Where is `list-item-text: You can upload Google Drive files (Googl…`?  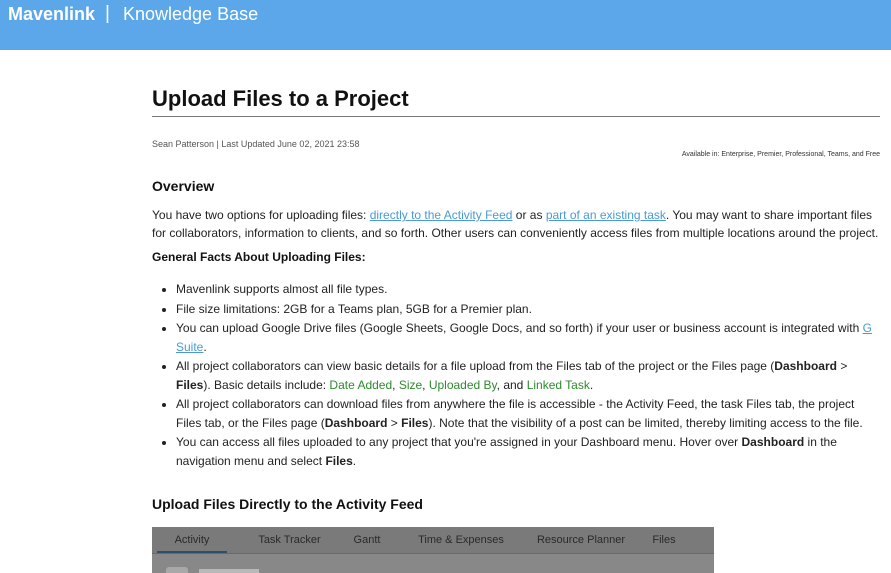 list-item-text: You can upload Google Drive files (Googl… is located at coordinates (519, 328).